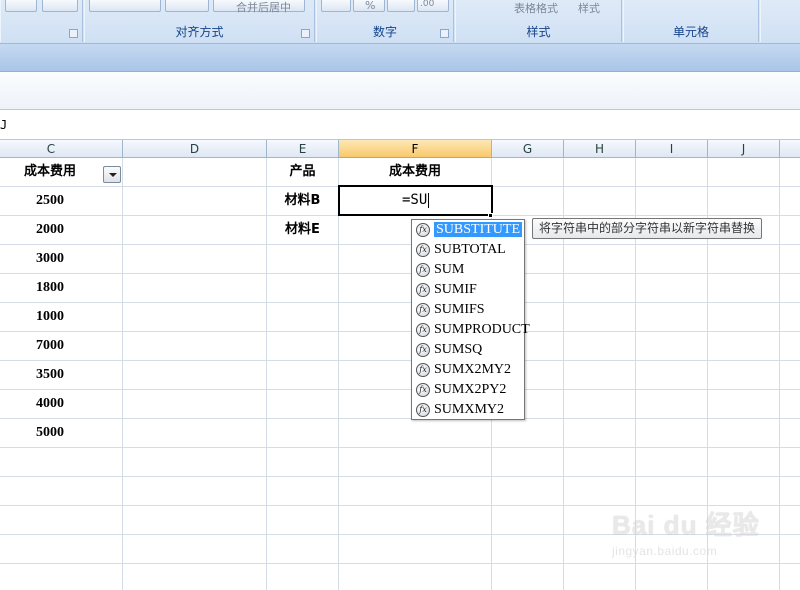  Describe the element at coordinates (302, 172) in the screenshot. I see `header-product: 产品` at that location.